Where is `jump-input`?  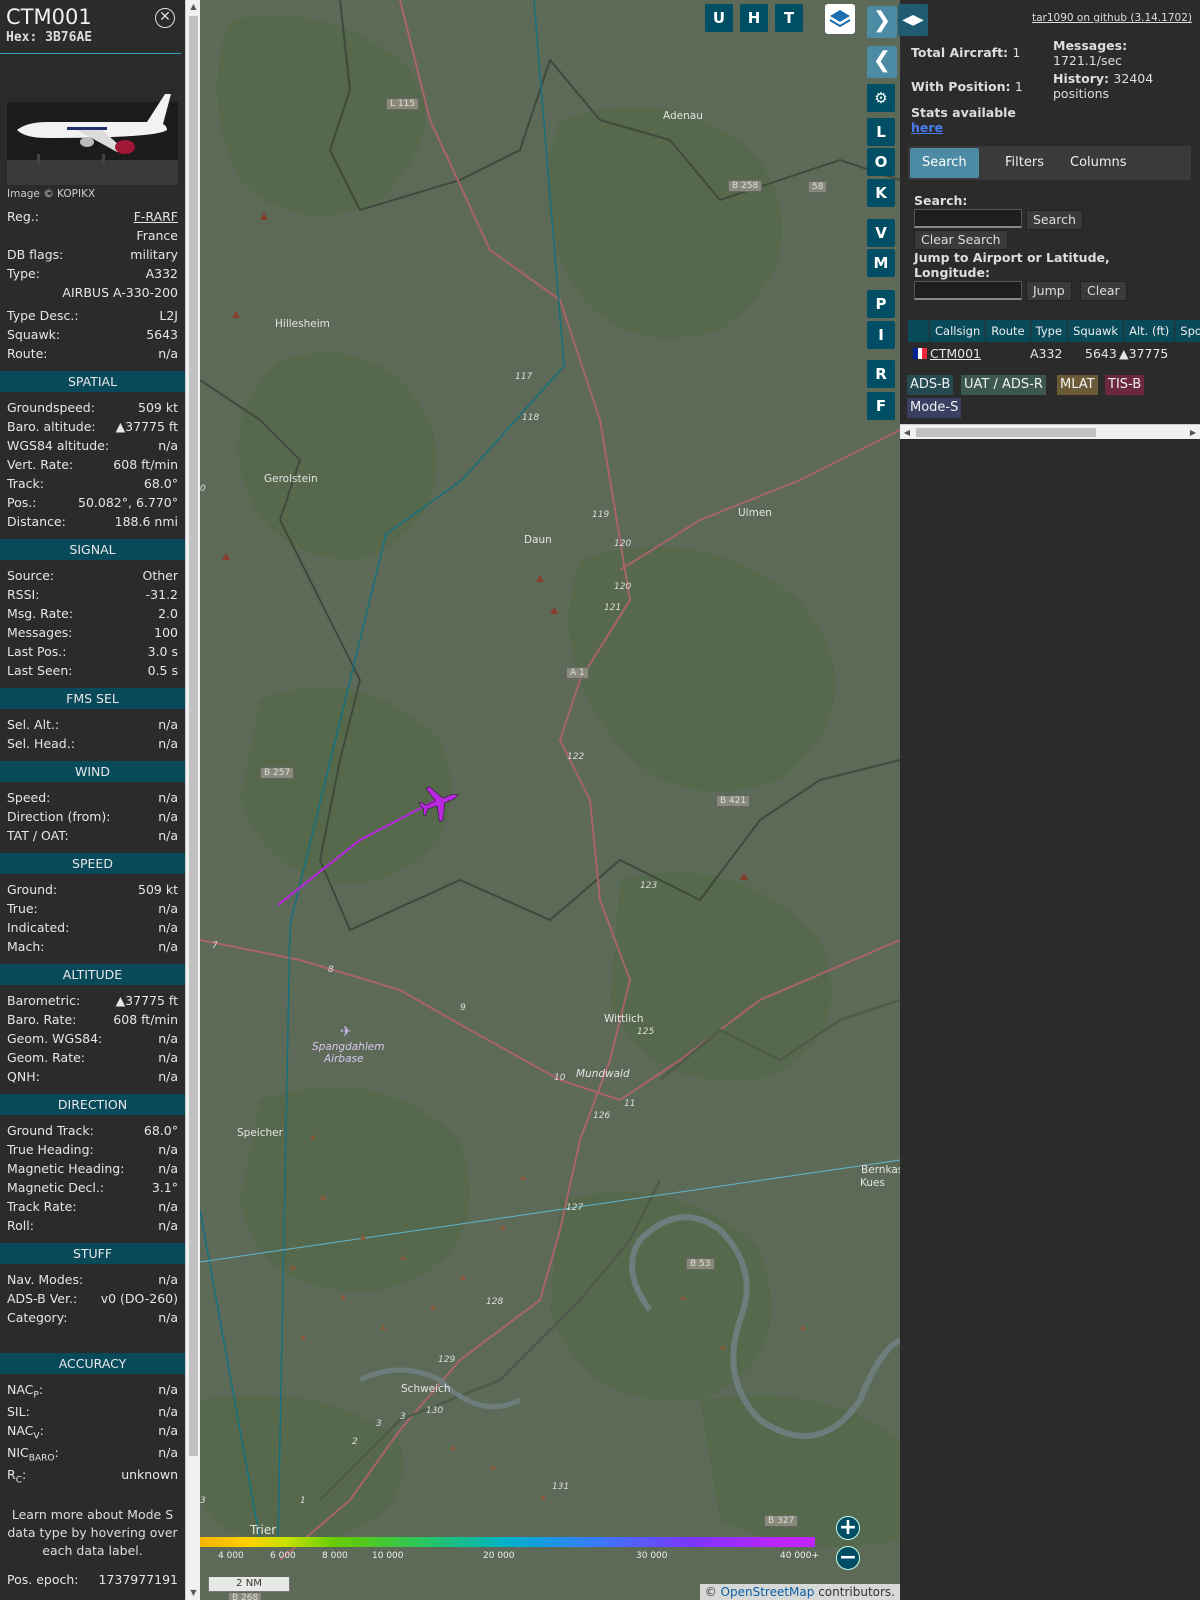
jump-input is located at coordinates (968, 290).